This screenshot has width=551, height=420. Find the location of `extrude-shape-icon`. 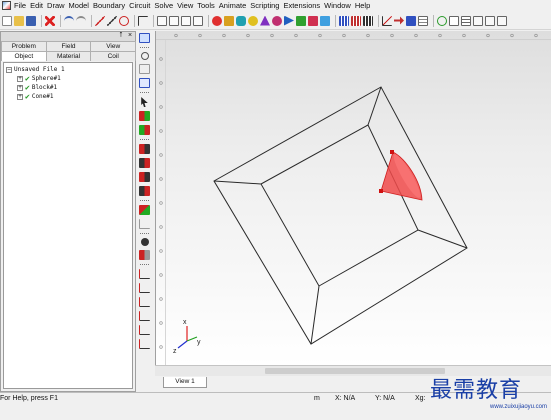

extrude-shape-icon is located at coordinates (313, 20).